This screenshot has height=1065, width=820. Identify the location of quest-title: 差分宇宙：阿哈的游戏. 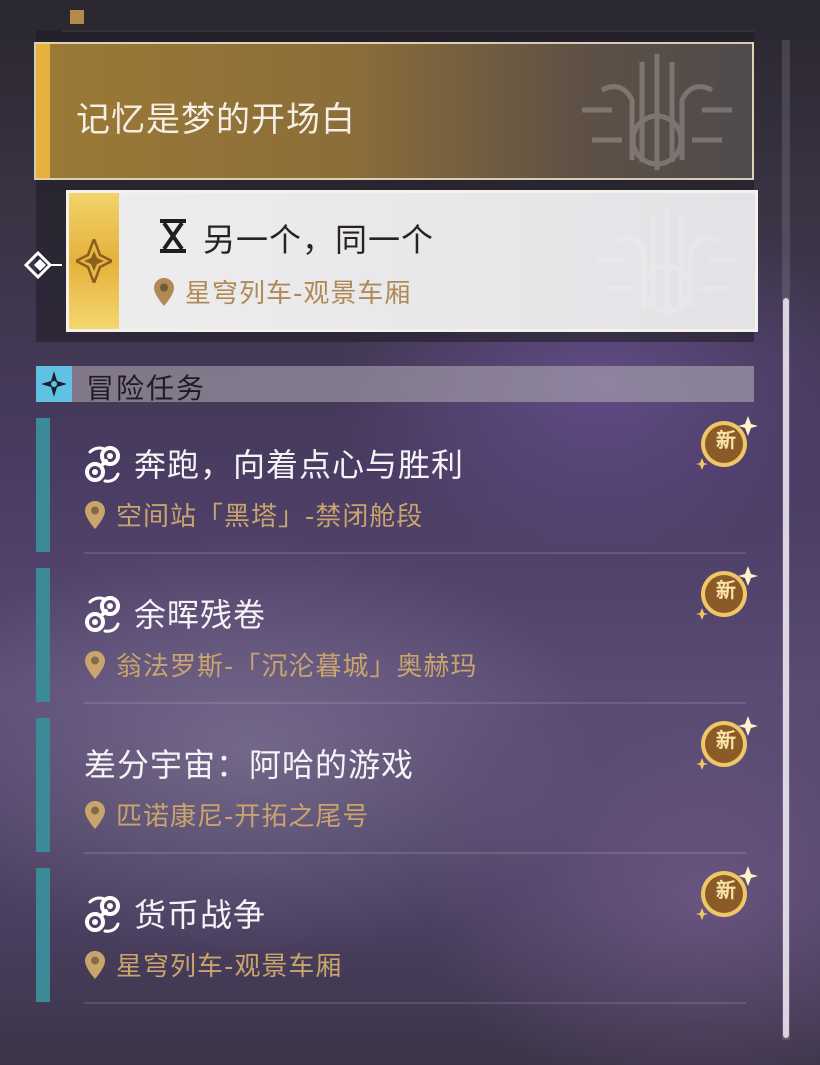
(249, 765).